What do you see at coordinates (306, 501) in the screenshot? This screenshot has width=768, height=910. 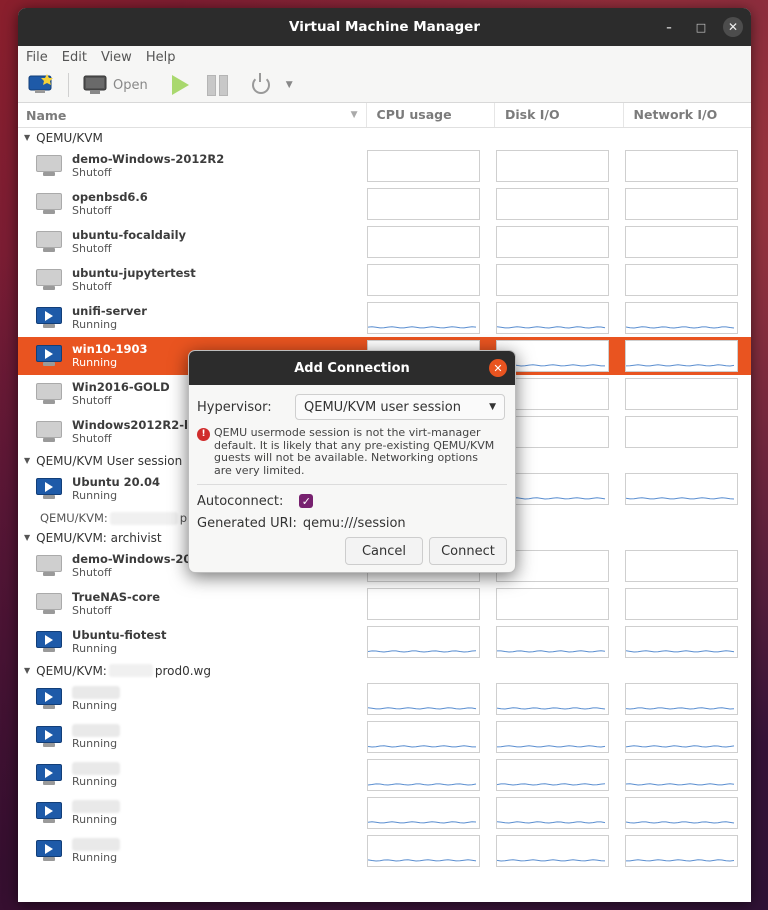 I see `autoconnect-checkbox: ✓` at bounding box center [306, 501].